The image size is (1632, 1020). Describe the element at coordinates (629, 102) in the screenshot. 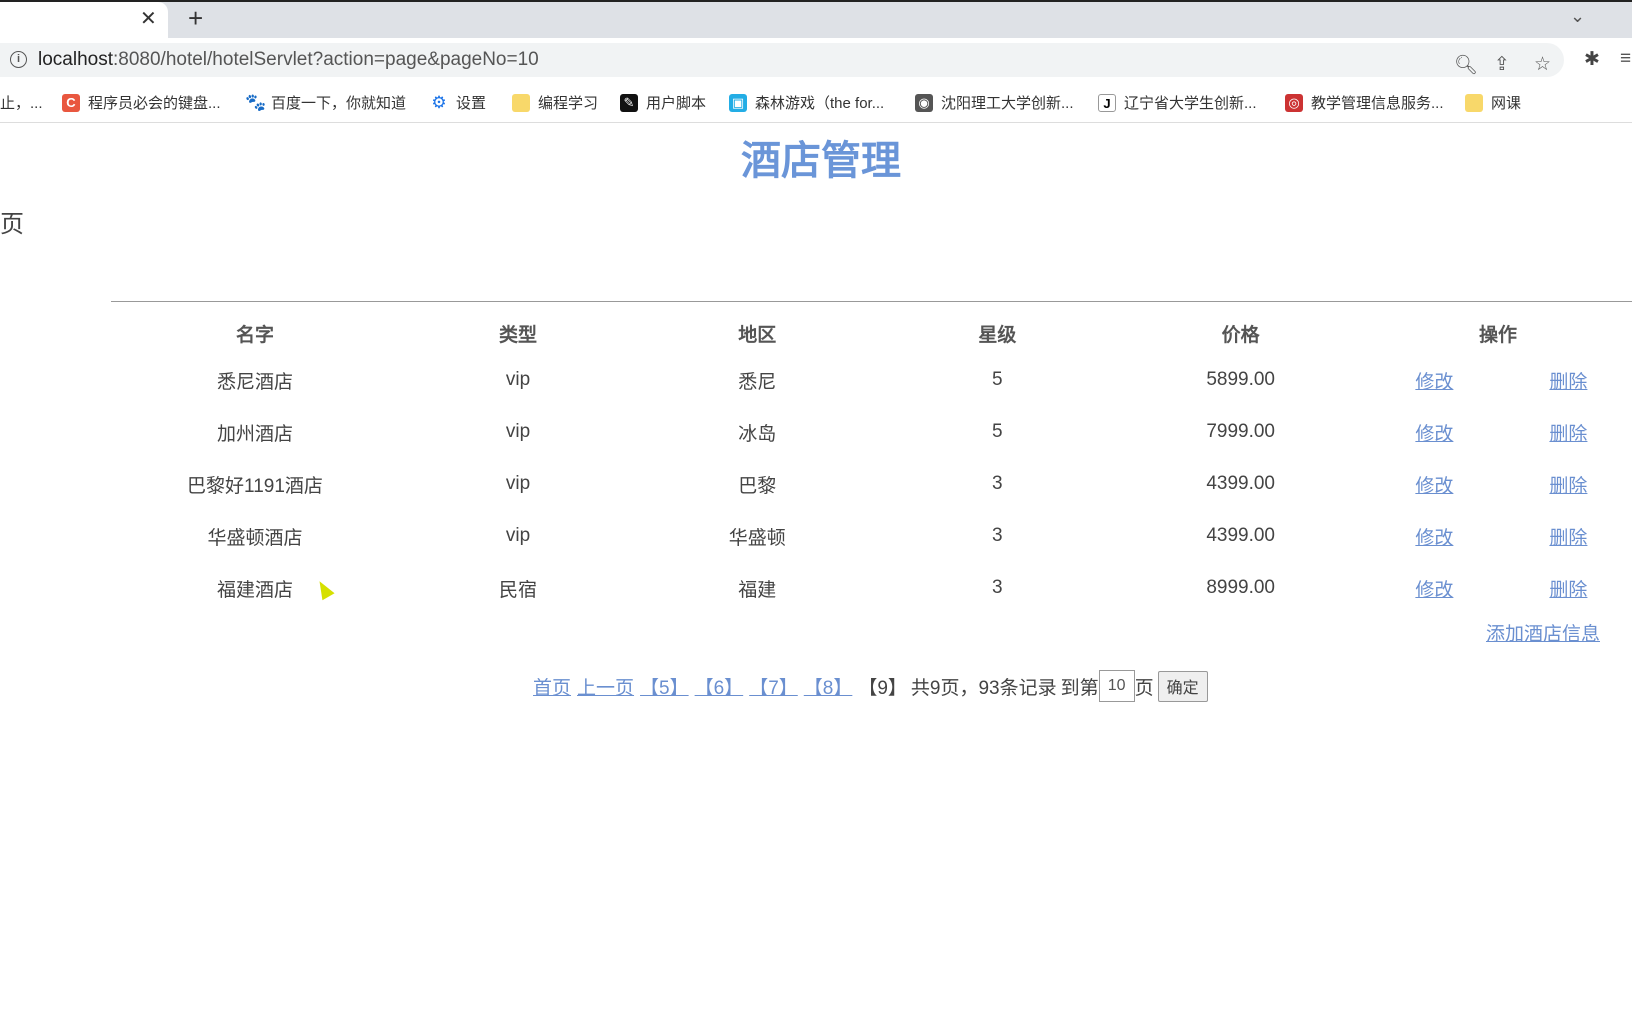

I see `tampermonkey-icon: ✎` at that location.